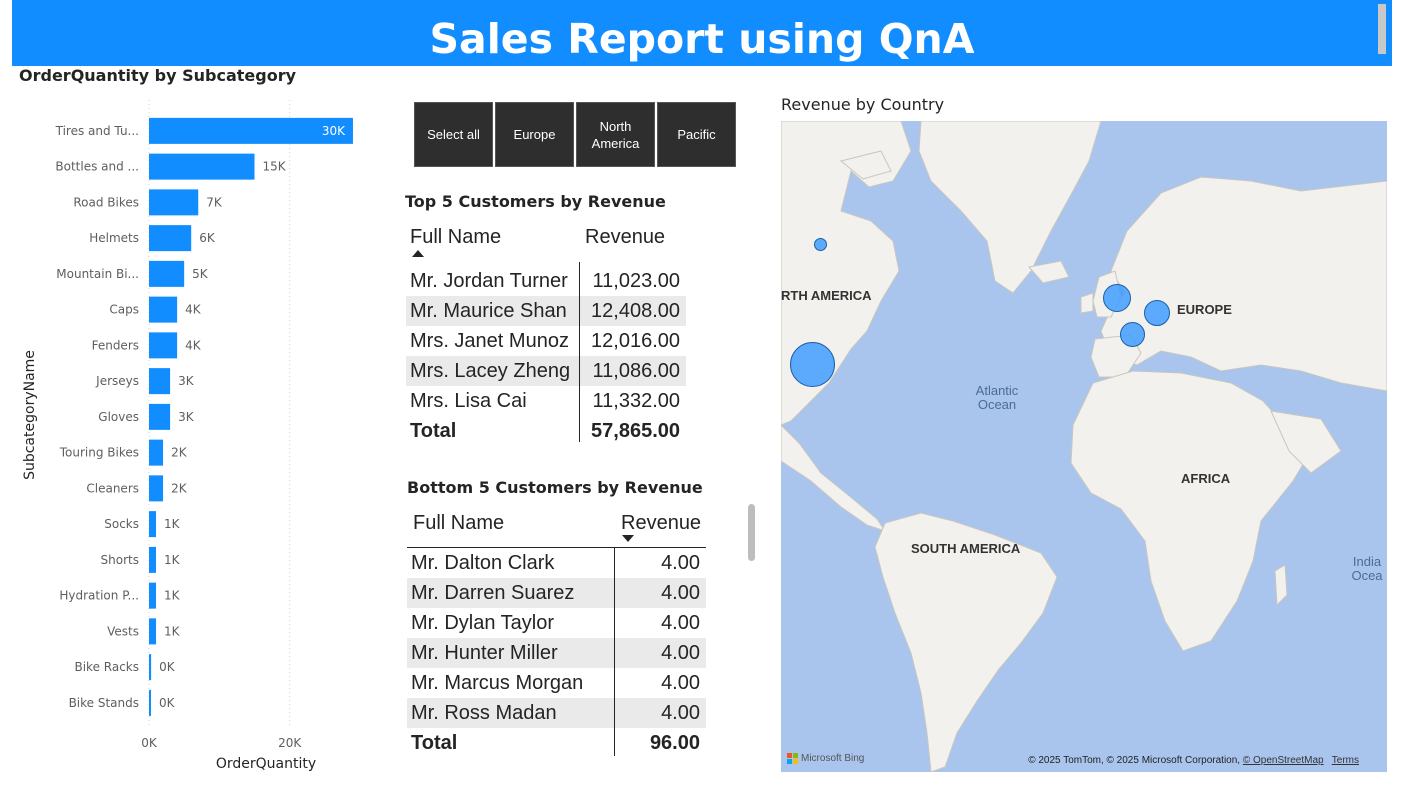  I want to click on data-label: 15K, so click(275, 167).